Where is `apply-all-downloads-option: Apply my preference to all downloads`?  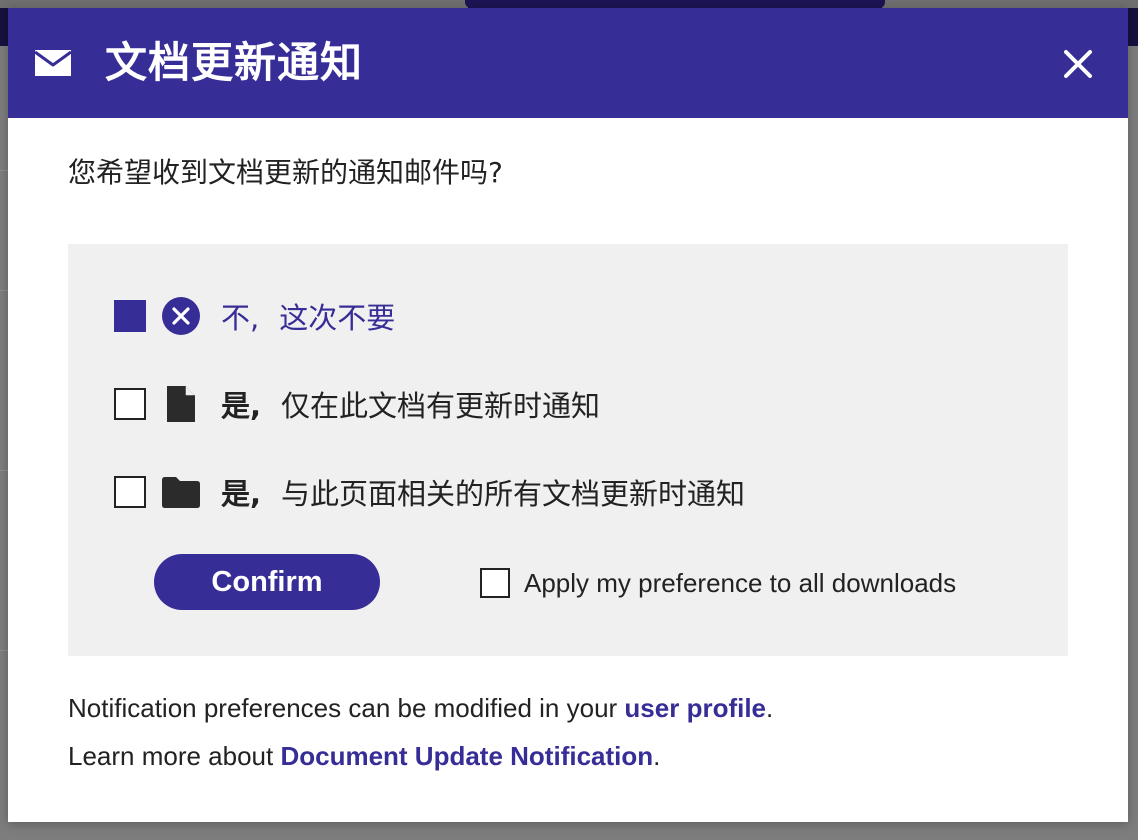 apply-all-downloads-option: Apply my preference to all downloads is located at coordinates (718, 583).